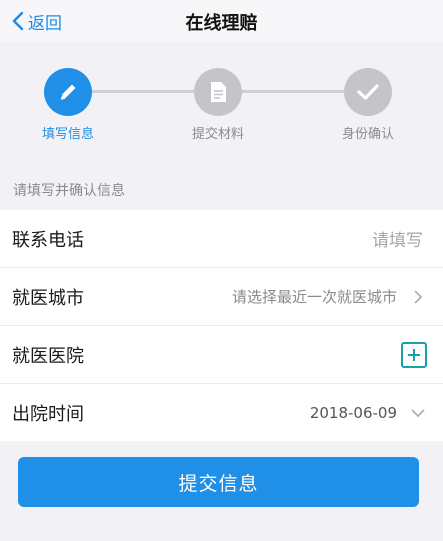  I want to click on step-3-label: 身份确认, so click(367, 134).